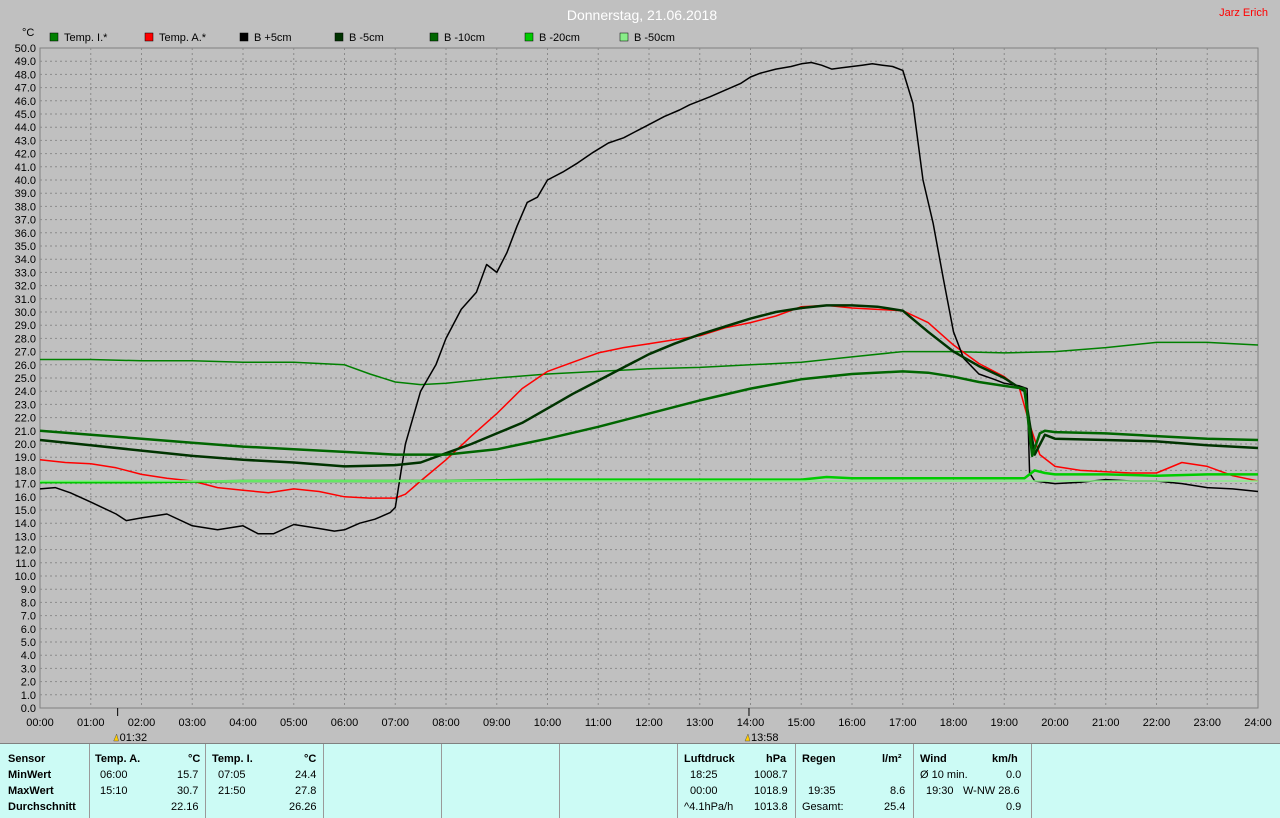 The height and width of the screenshot is (818, 1280). I want to click on y-tick-label: 17.0, so click(25, 485).